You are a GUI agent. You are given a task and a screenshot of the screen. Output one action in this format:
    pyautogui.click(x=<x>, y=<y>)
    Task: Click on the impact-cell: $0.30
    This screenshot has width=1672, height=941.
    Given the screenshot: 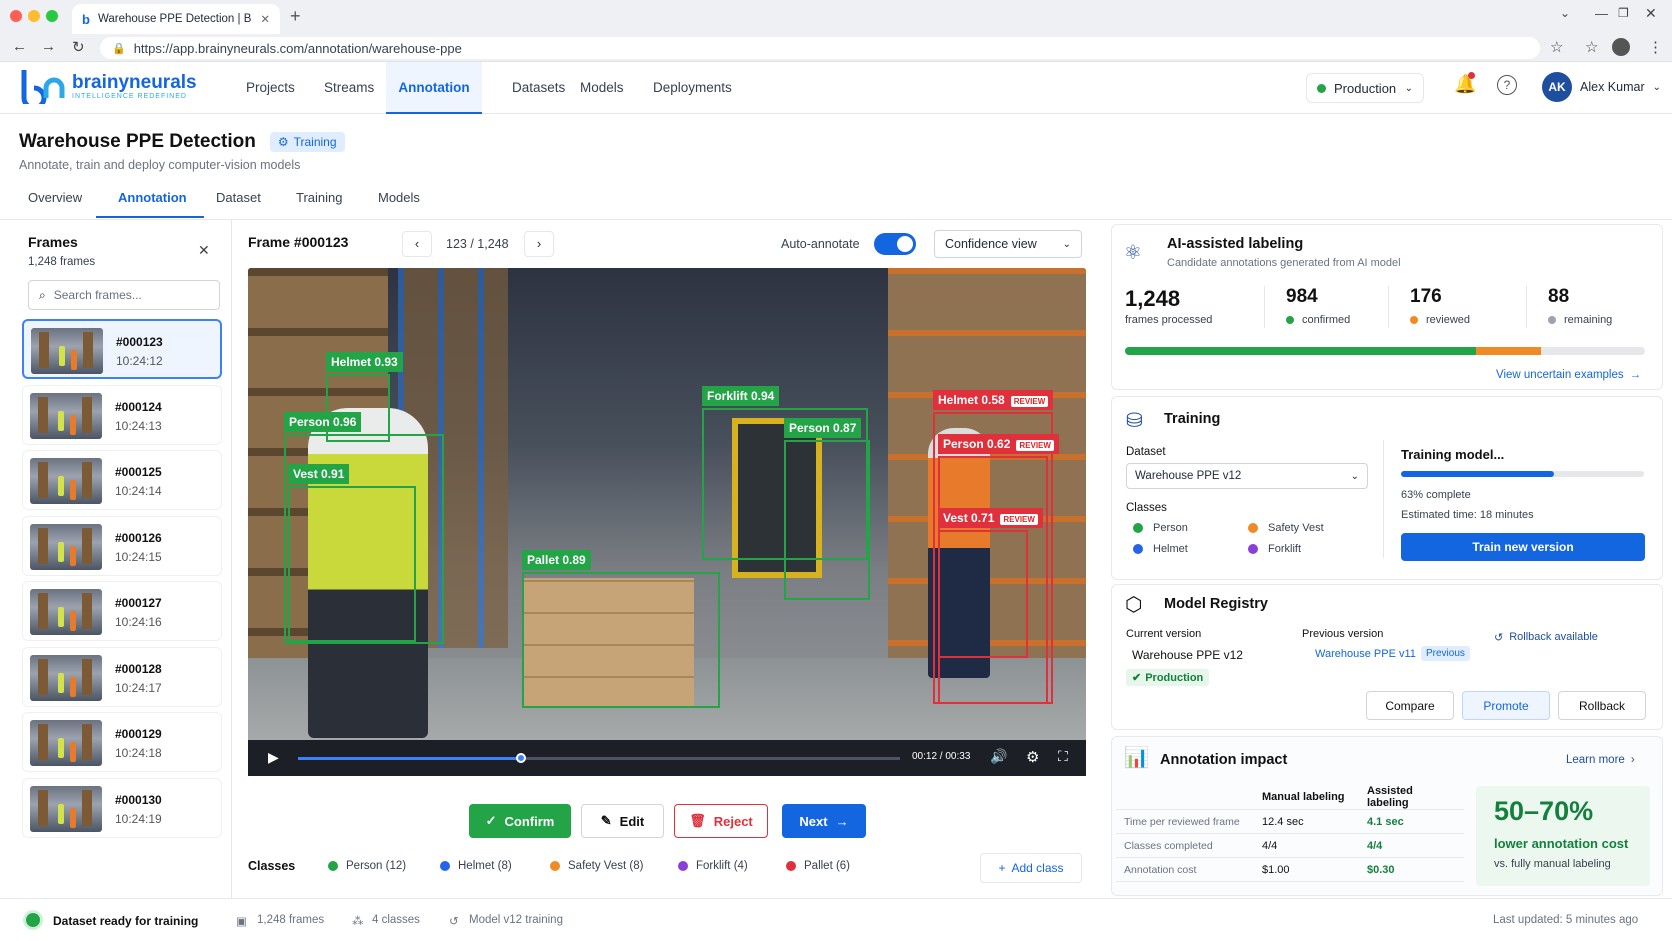 What is the action you would take?
    pyautogui.click(x=1411, y=869)
    